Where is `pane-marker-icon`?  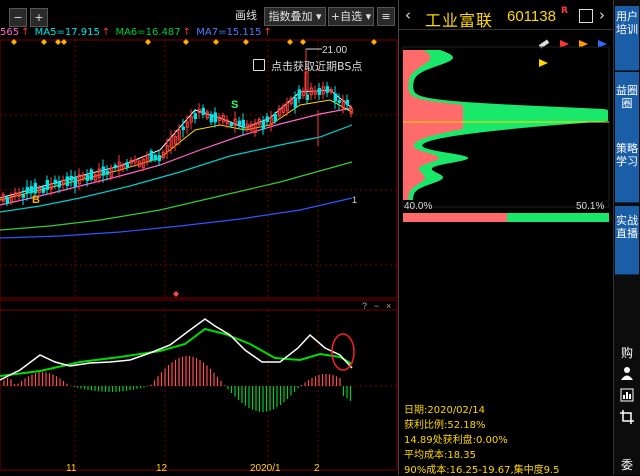 pane-marker-icon is located at coordinates (176, 294).